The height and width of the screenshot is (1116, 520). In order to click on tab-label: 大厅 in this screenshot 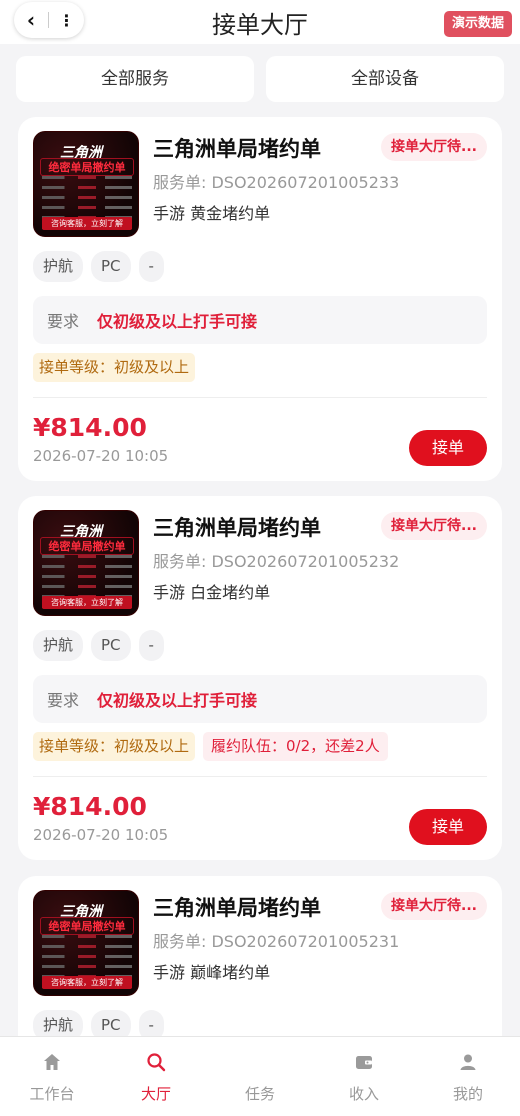, I will do `click(155, 1094)`.